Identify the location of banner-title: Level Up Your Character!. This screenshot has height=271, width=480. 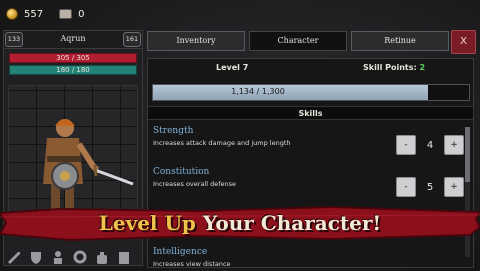
(240, 223).